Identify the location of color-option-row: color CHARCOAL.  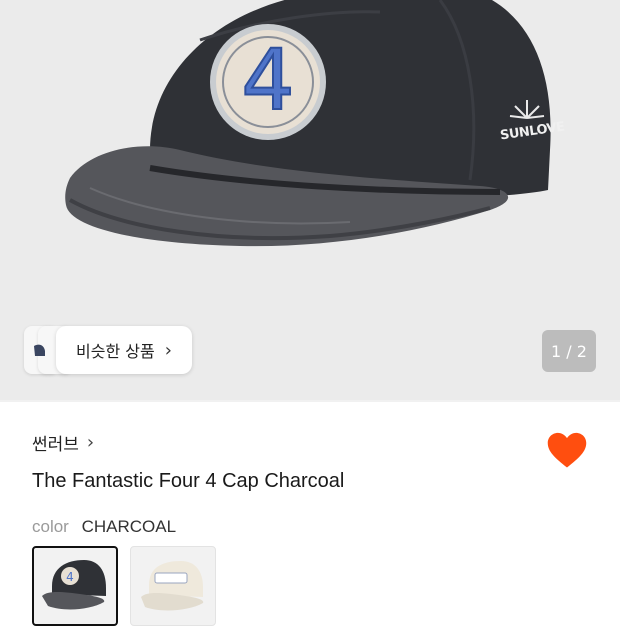
(104, 527).